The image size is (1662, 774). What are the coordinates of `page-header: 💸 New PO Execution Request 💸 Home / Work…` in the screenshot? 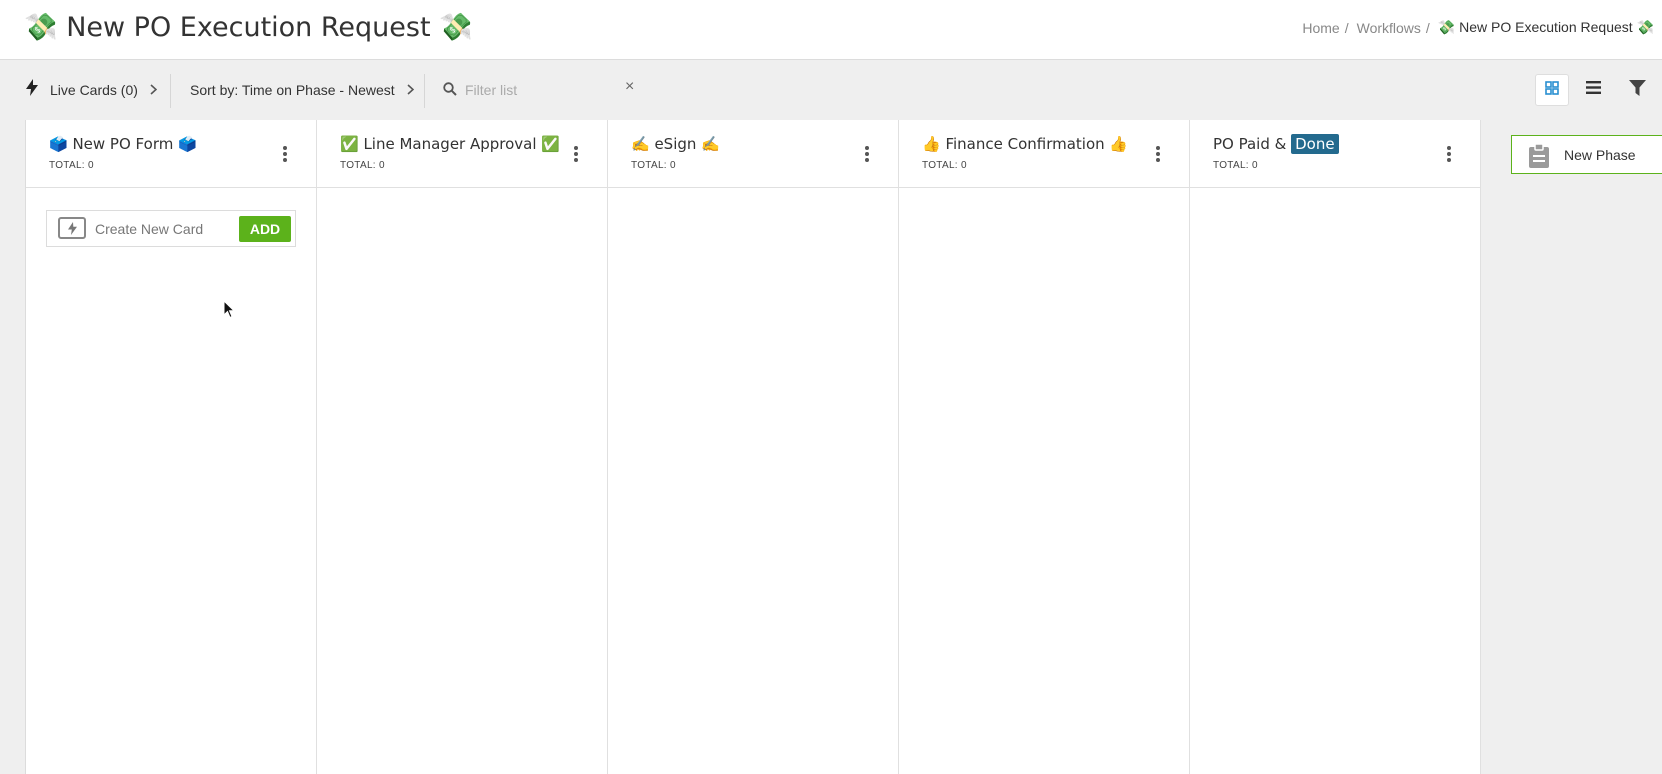 It's located at (831, 30).